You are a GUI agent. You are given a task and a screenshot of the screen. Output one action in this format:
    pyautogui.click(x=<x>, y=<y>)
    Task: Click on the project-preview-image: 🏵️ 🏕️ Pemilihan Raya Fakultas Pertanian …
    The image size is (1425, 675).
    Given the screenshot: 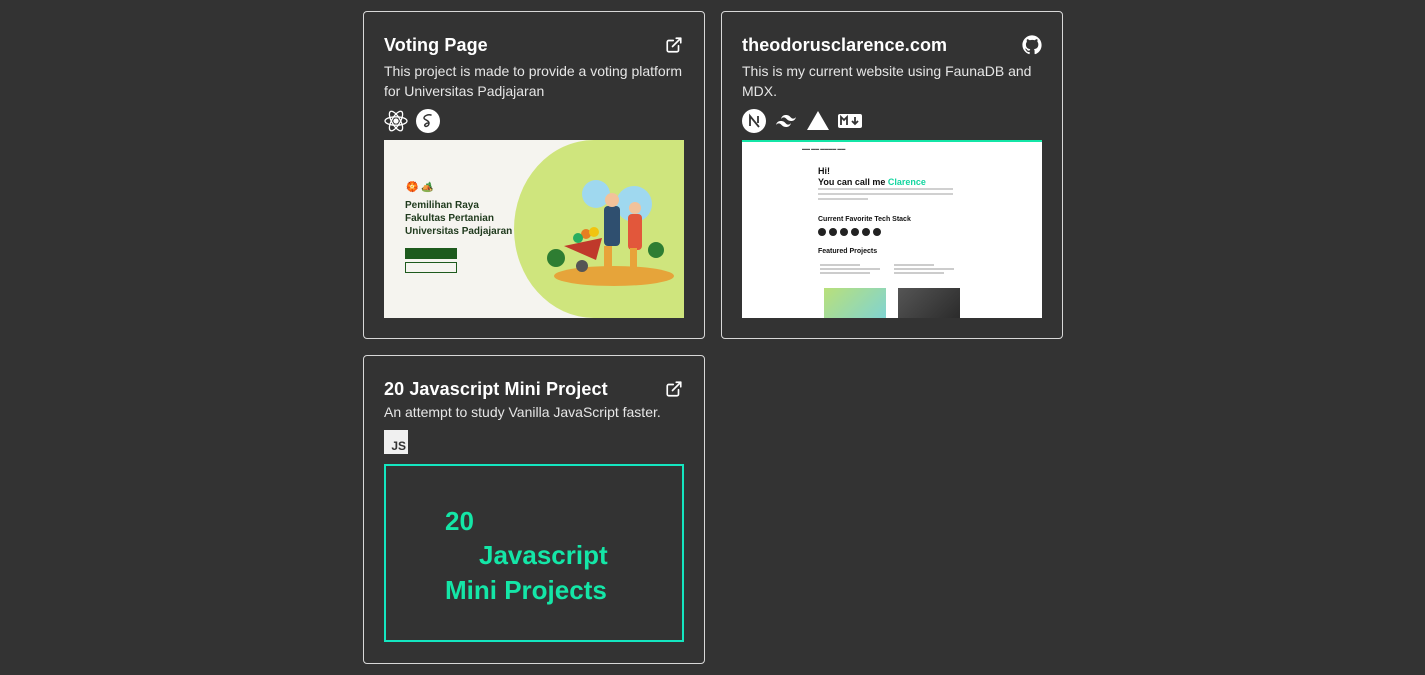 What is the action you would take?
    pyautogui.click(x=534, y=229)
    